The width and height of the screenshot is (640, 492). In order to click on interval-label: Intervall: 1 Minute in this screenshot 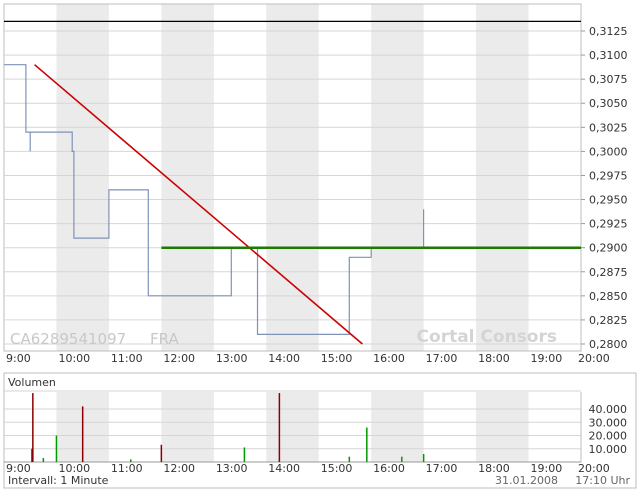, I will do `click(58, 480)`.